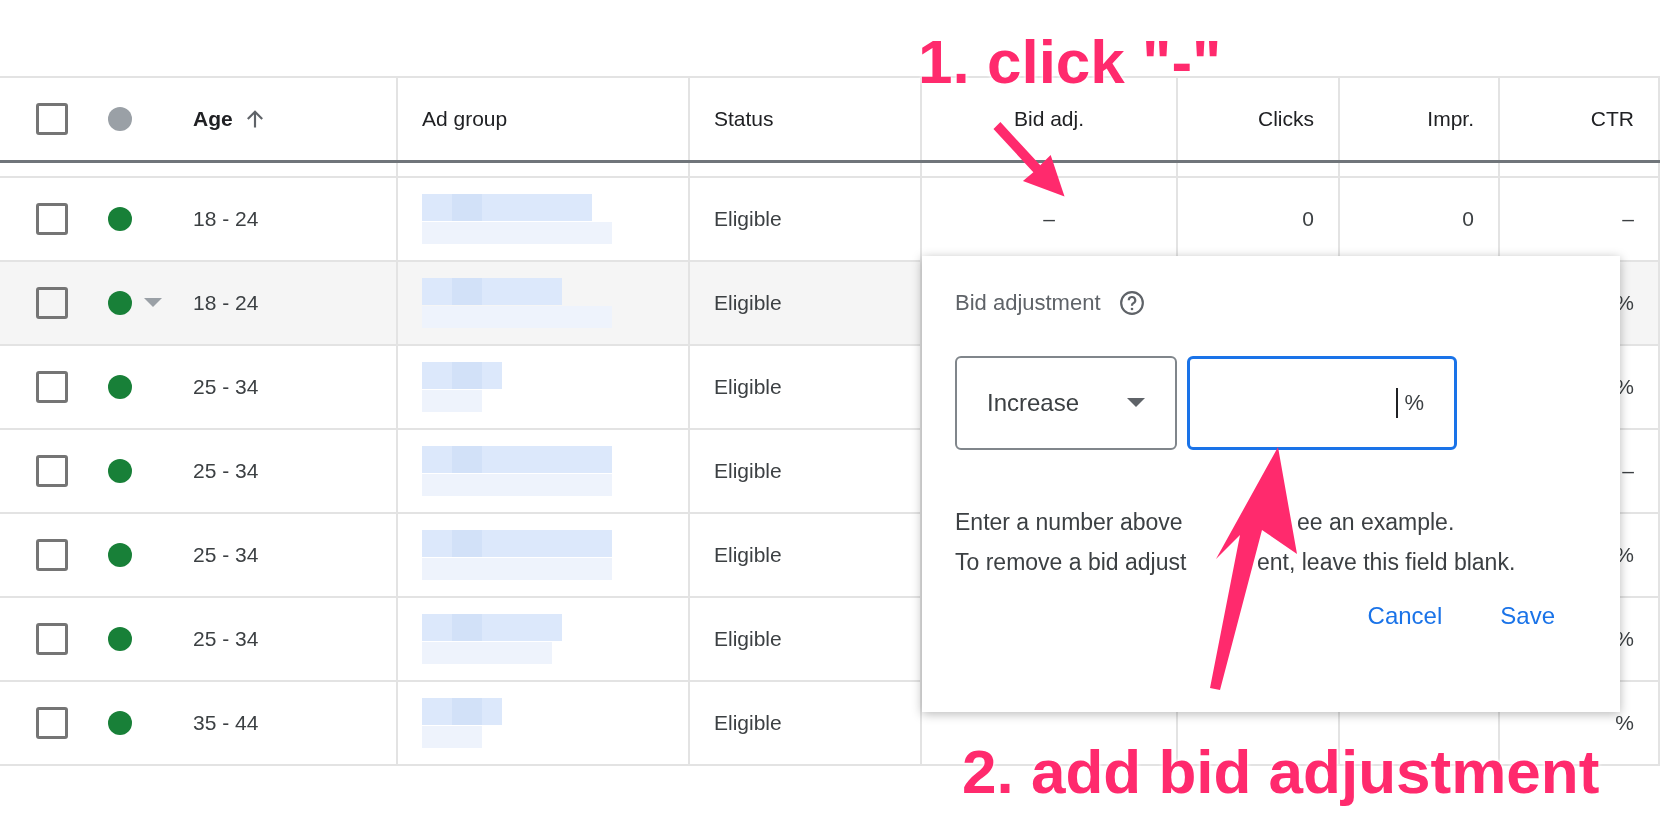 This screenshot has height=822, width=1670. What do you see at coordinates (1612, 119) in the screenshot?
I see `column-header: CTR` at bounding box center [1612, 119].